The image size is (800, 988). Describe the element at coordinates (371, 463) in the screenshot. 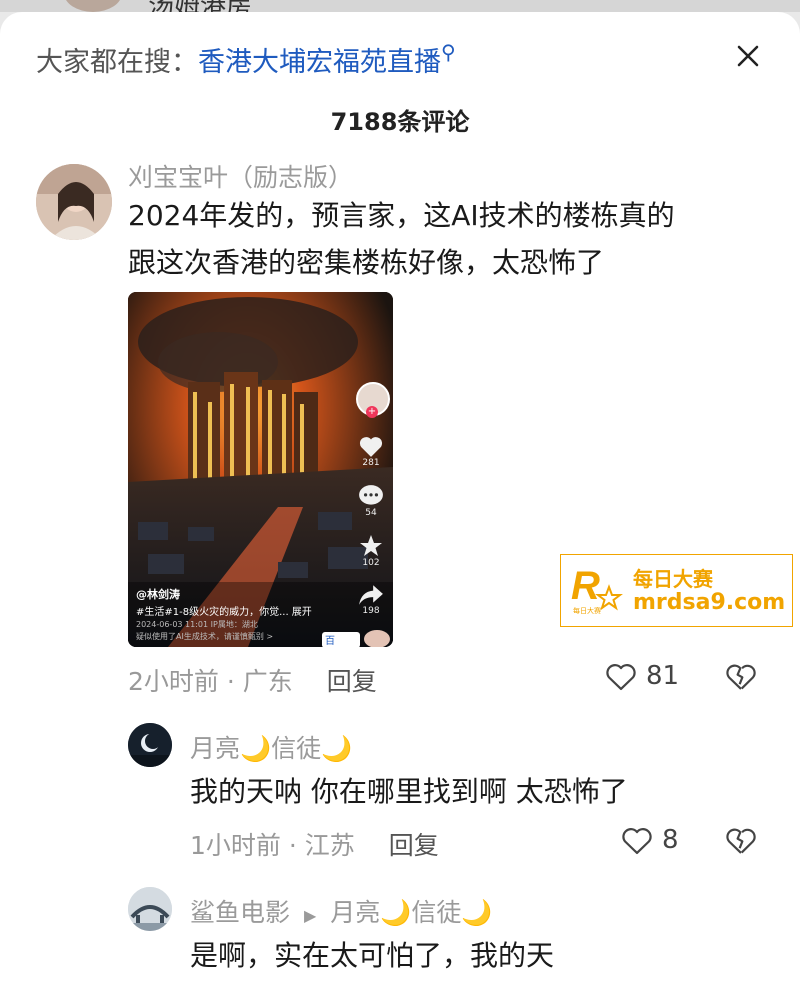

I see `video-like-count: 281` at that location.